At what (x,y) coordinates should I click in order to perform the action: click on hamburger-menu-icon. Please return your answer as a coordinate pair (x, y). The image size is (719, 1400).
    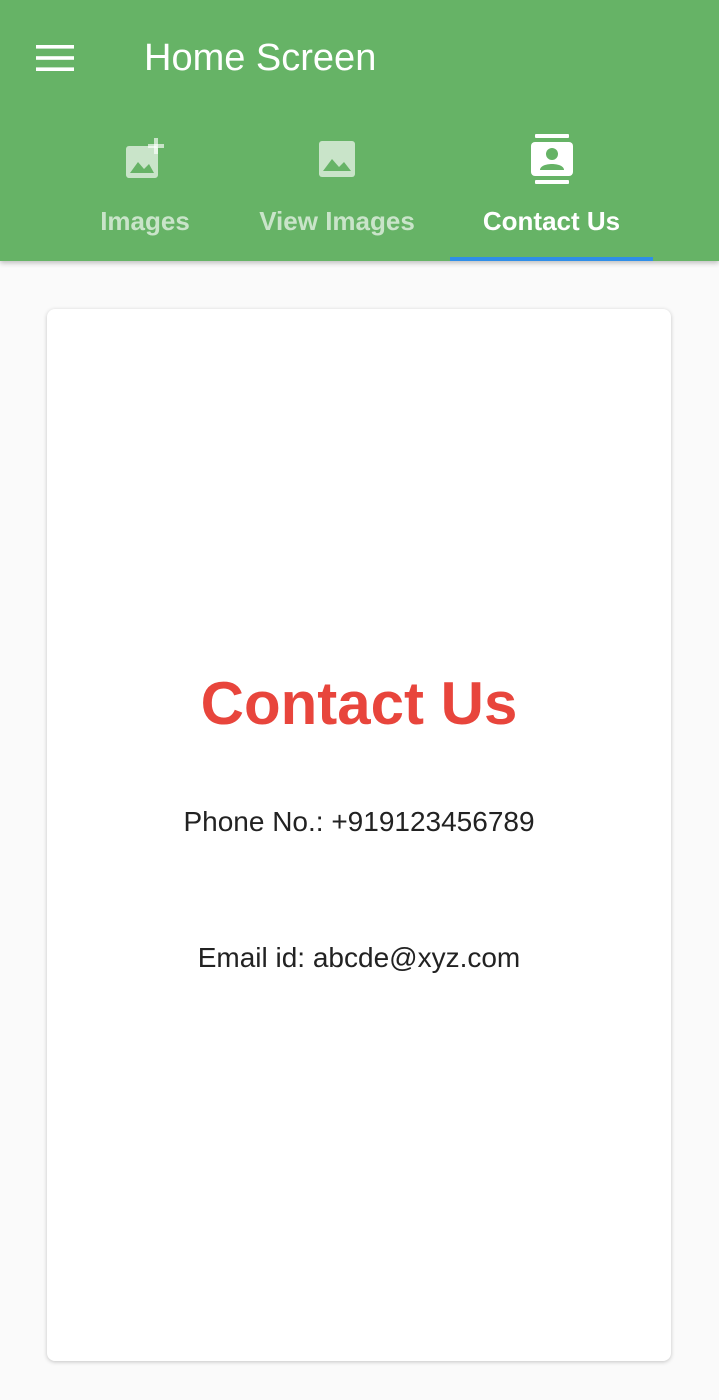
    Looking at the image, I should click on (55, 58).